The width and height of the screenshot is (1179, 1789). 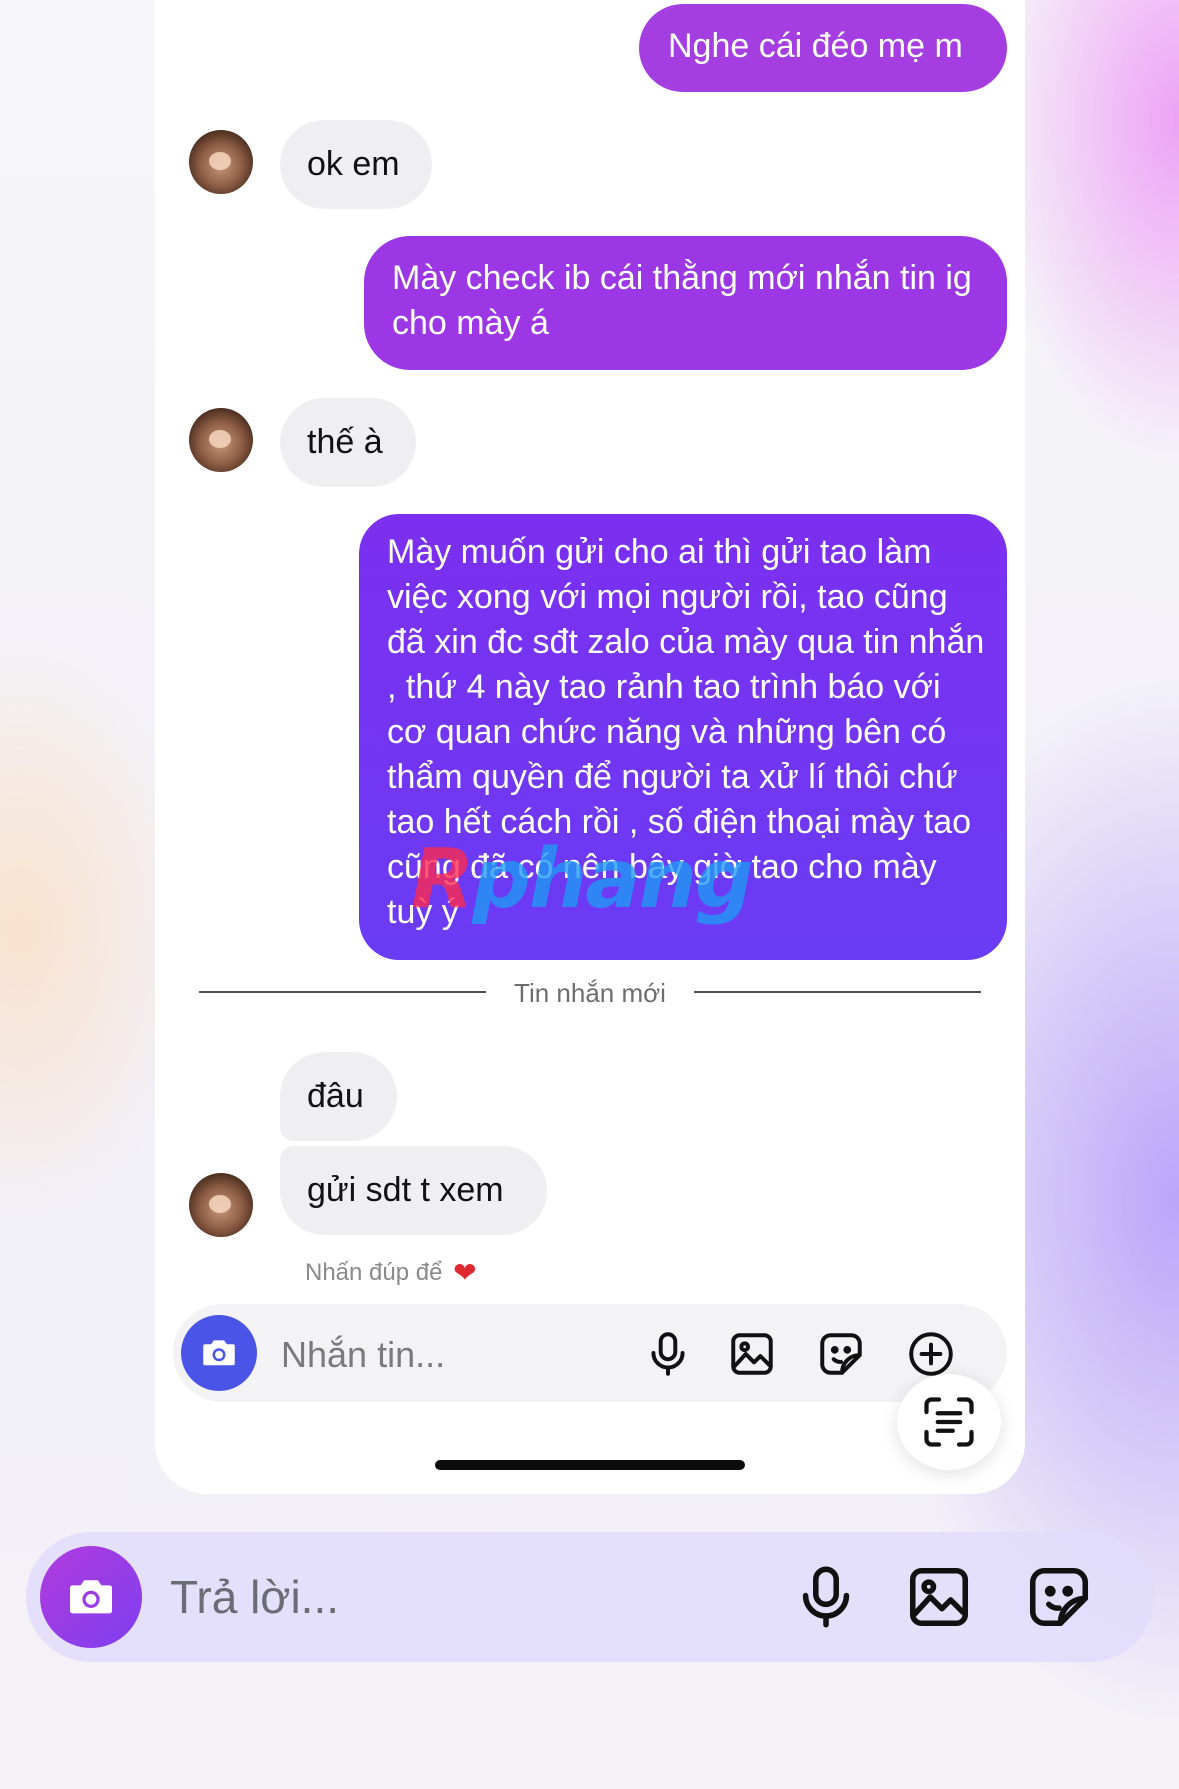 I want to click on message-outgoing-1: Nghe cái đéo mẹ m, so click(x=823, y=48).